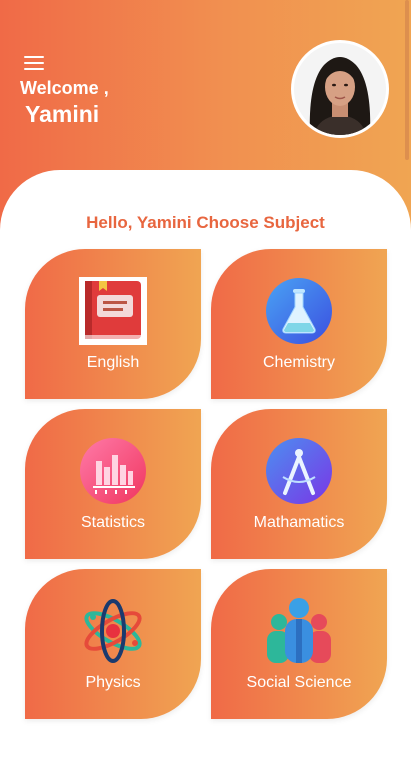 The image size is (411, 770). I want to click on menu-icon, so click(34, 64).